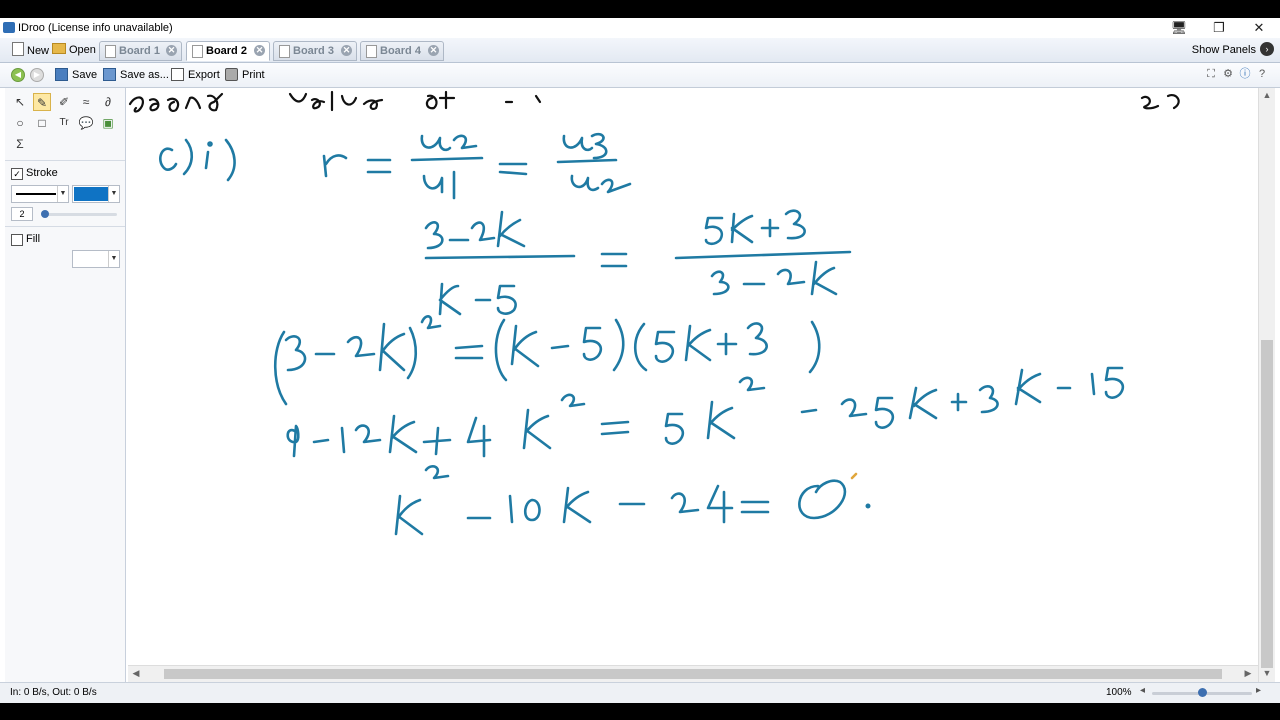  What do you see at coordinates (86, 102) in the screenshot?
I see `freehand-curve-icon: ≈` at bounding box center [86, 102].